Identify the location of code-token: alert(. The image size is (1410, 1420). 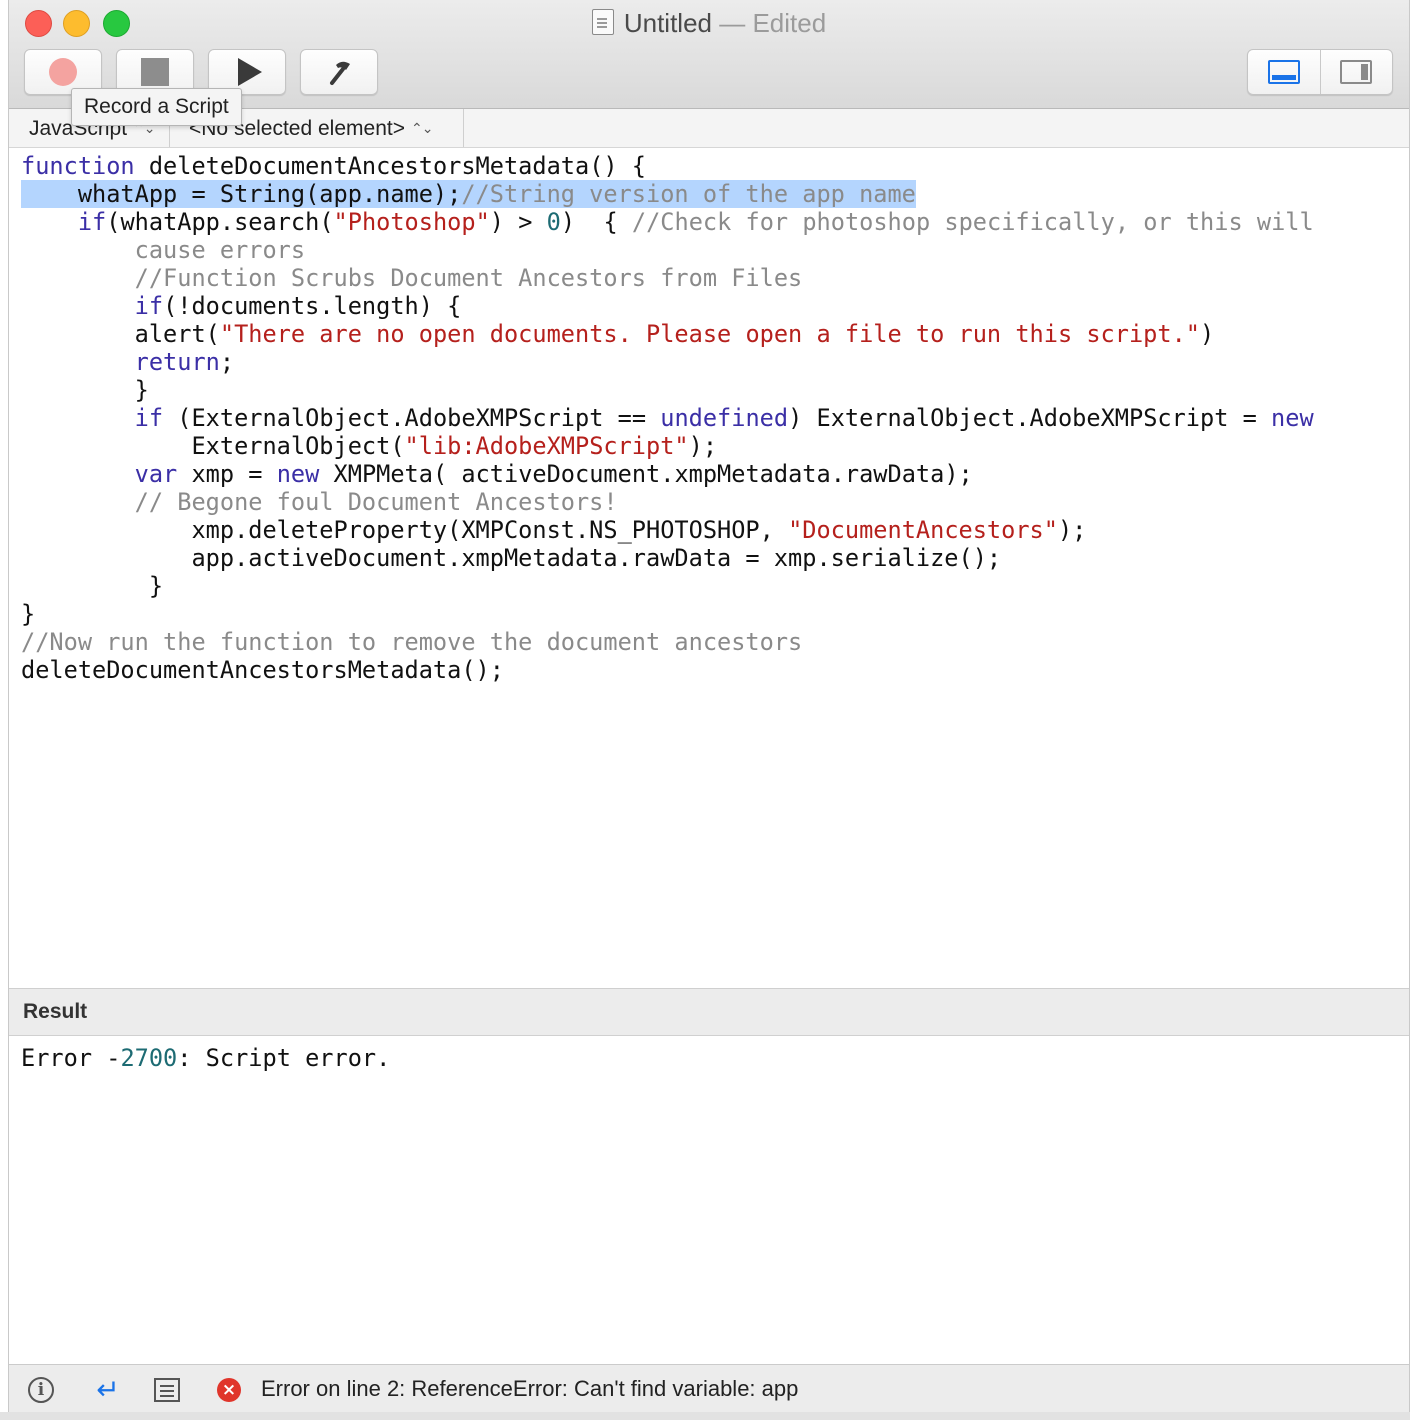
(120, 334).